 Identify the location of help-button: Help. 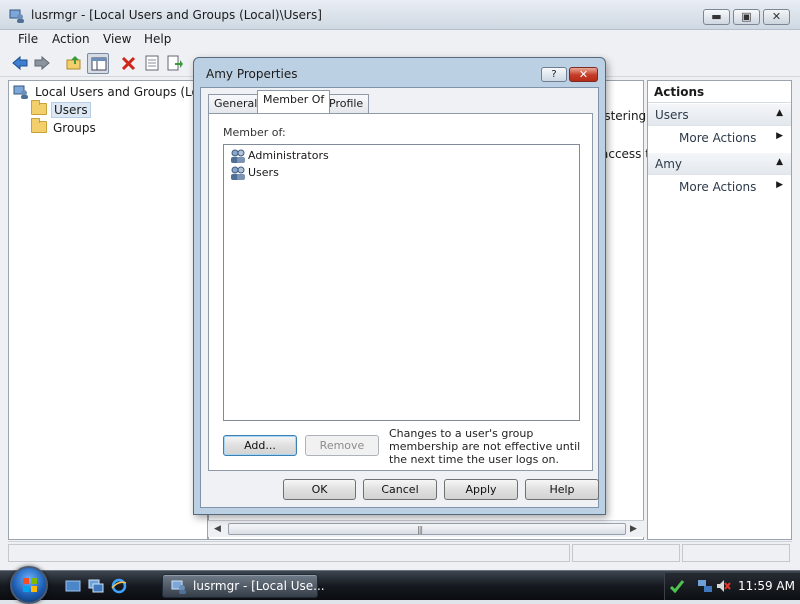
(562, 489).